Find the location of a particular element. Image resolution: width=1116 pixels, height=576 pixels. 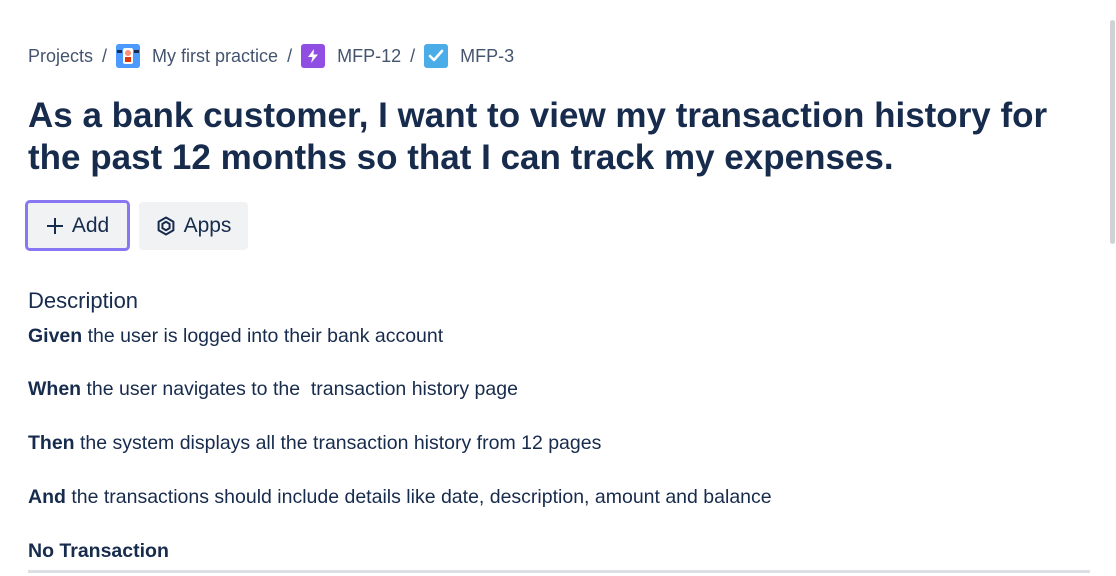

breadcrumb-issue-label: MFP-3 is located at coordinates (487, 55).